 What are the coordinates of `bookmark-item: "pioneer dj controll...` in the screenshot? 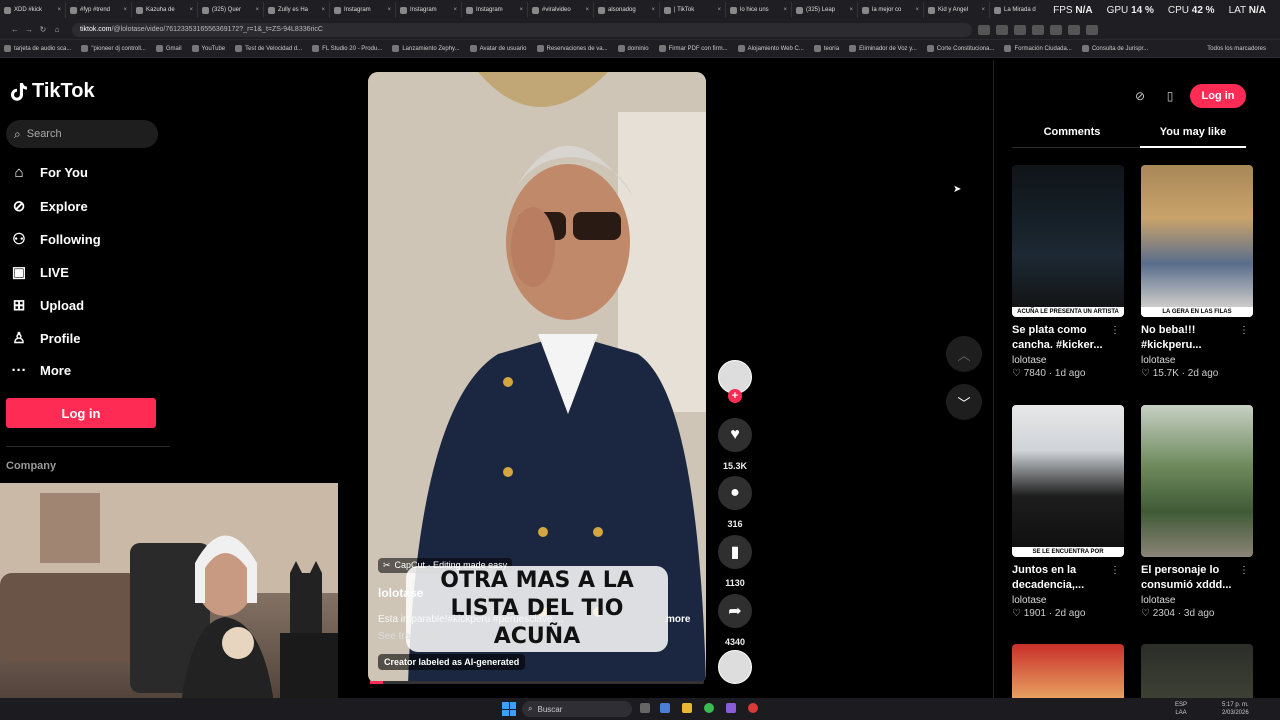 It's located at (113, 48).